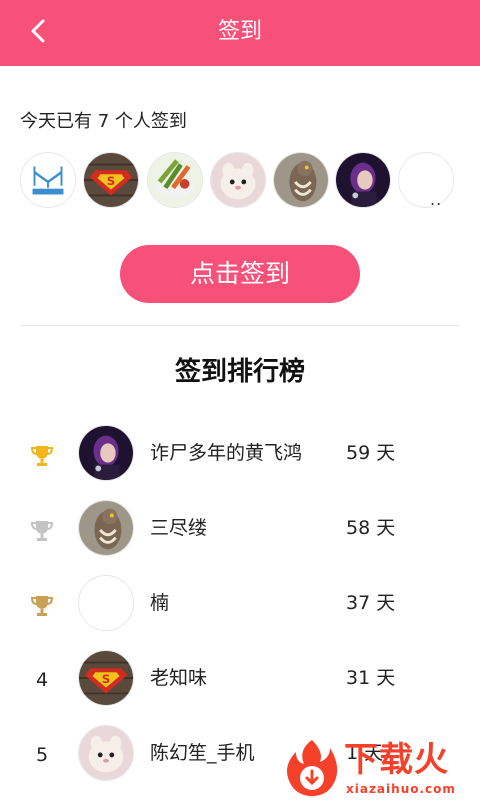 This screenshot has width=480, height=800. What do you see at coordinates (240, 680) in the screenshot?
I see `ranking-row: 4 S 老知味 31 天` at bounding box center [240, 680].